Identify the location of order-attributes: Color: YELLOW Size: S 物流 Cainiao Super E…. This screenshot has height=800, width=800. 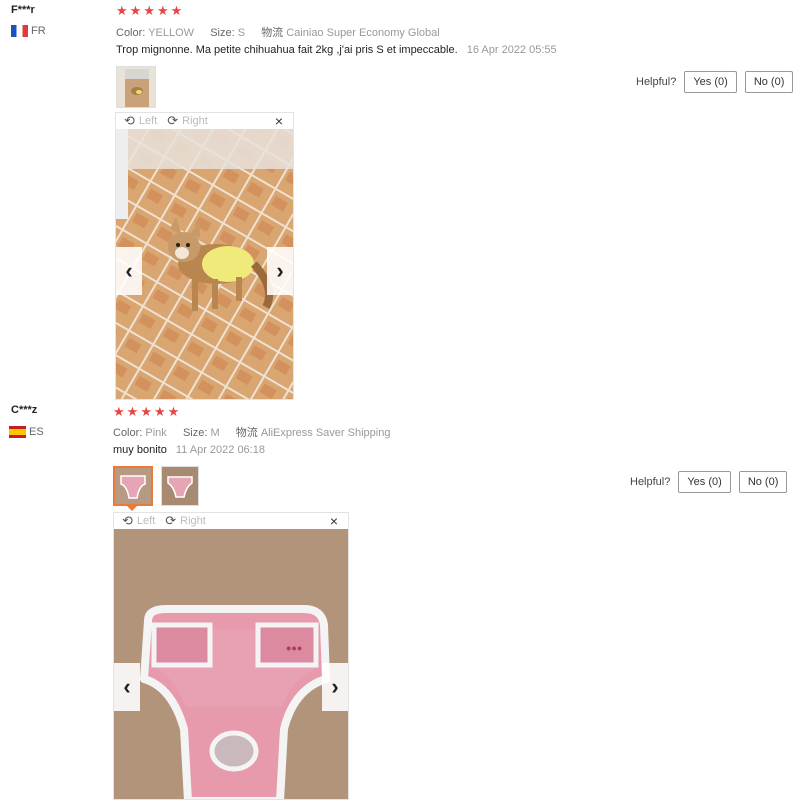
(278, 32).